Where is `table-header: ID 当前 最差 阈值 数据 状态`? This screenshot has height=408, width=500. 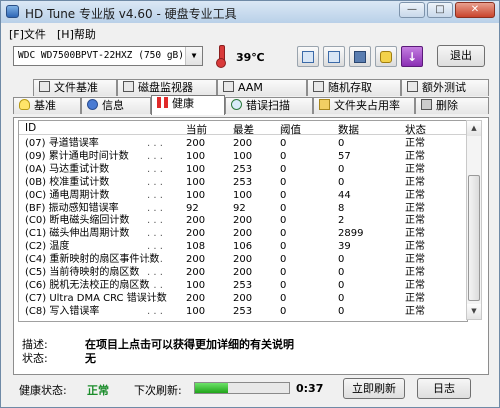
table-header: ID 当前 最差 阈值 数据 状态 is located at coordinates (243, 129).